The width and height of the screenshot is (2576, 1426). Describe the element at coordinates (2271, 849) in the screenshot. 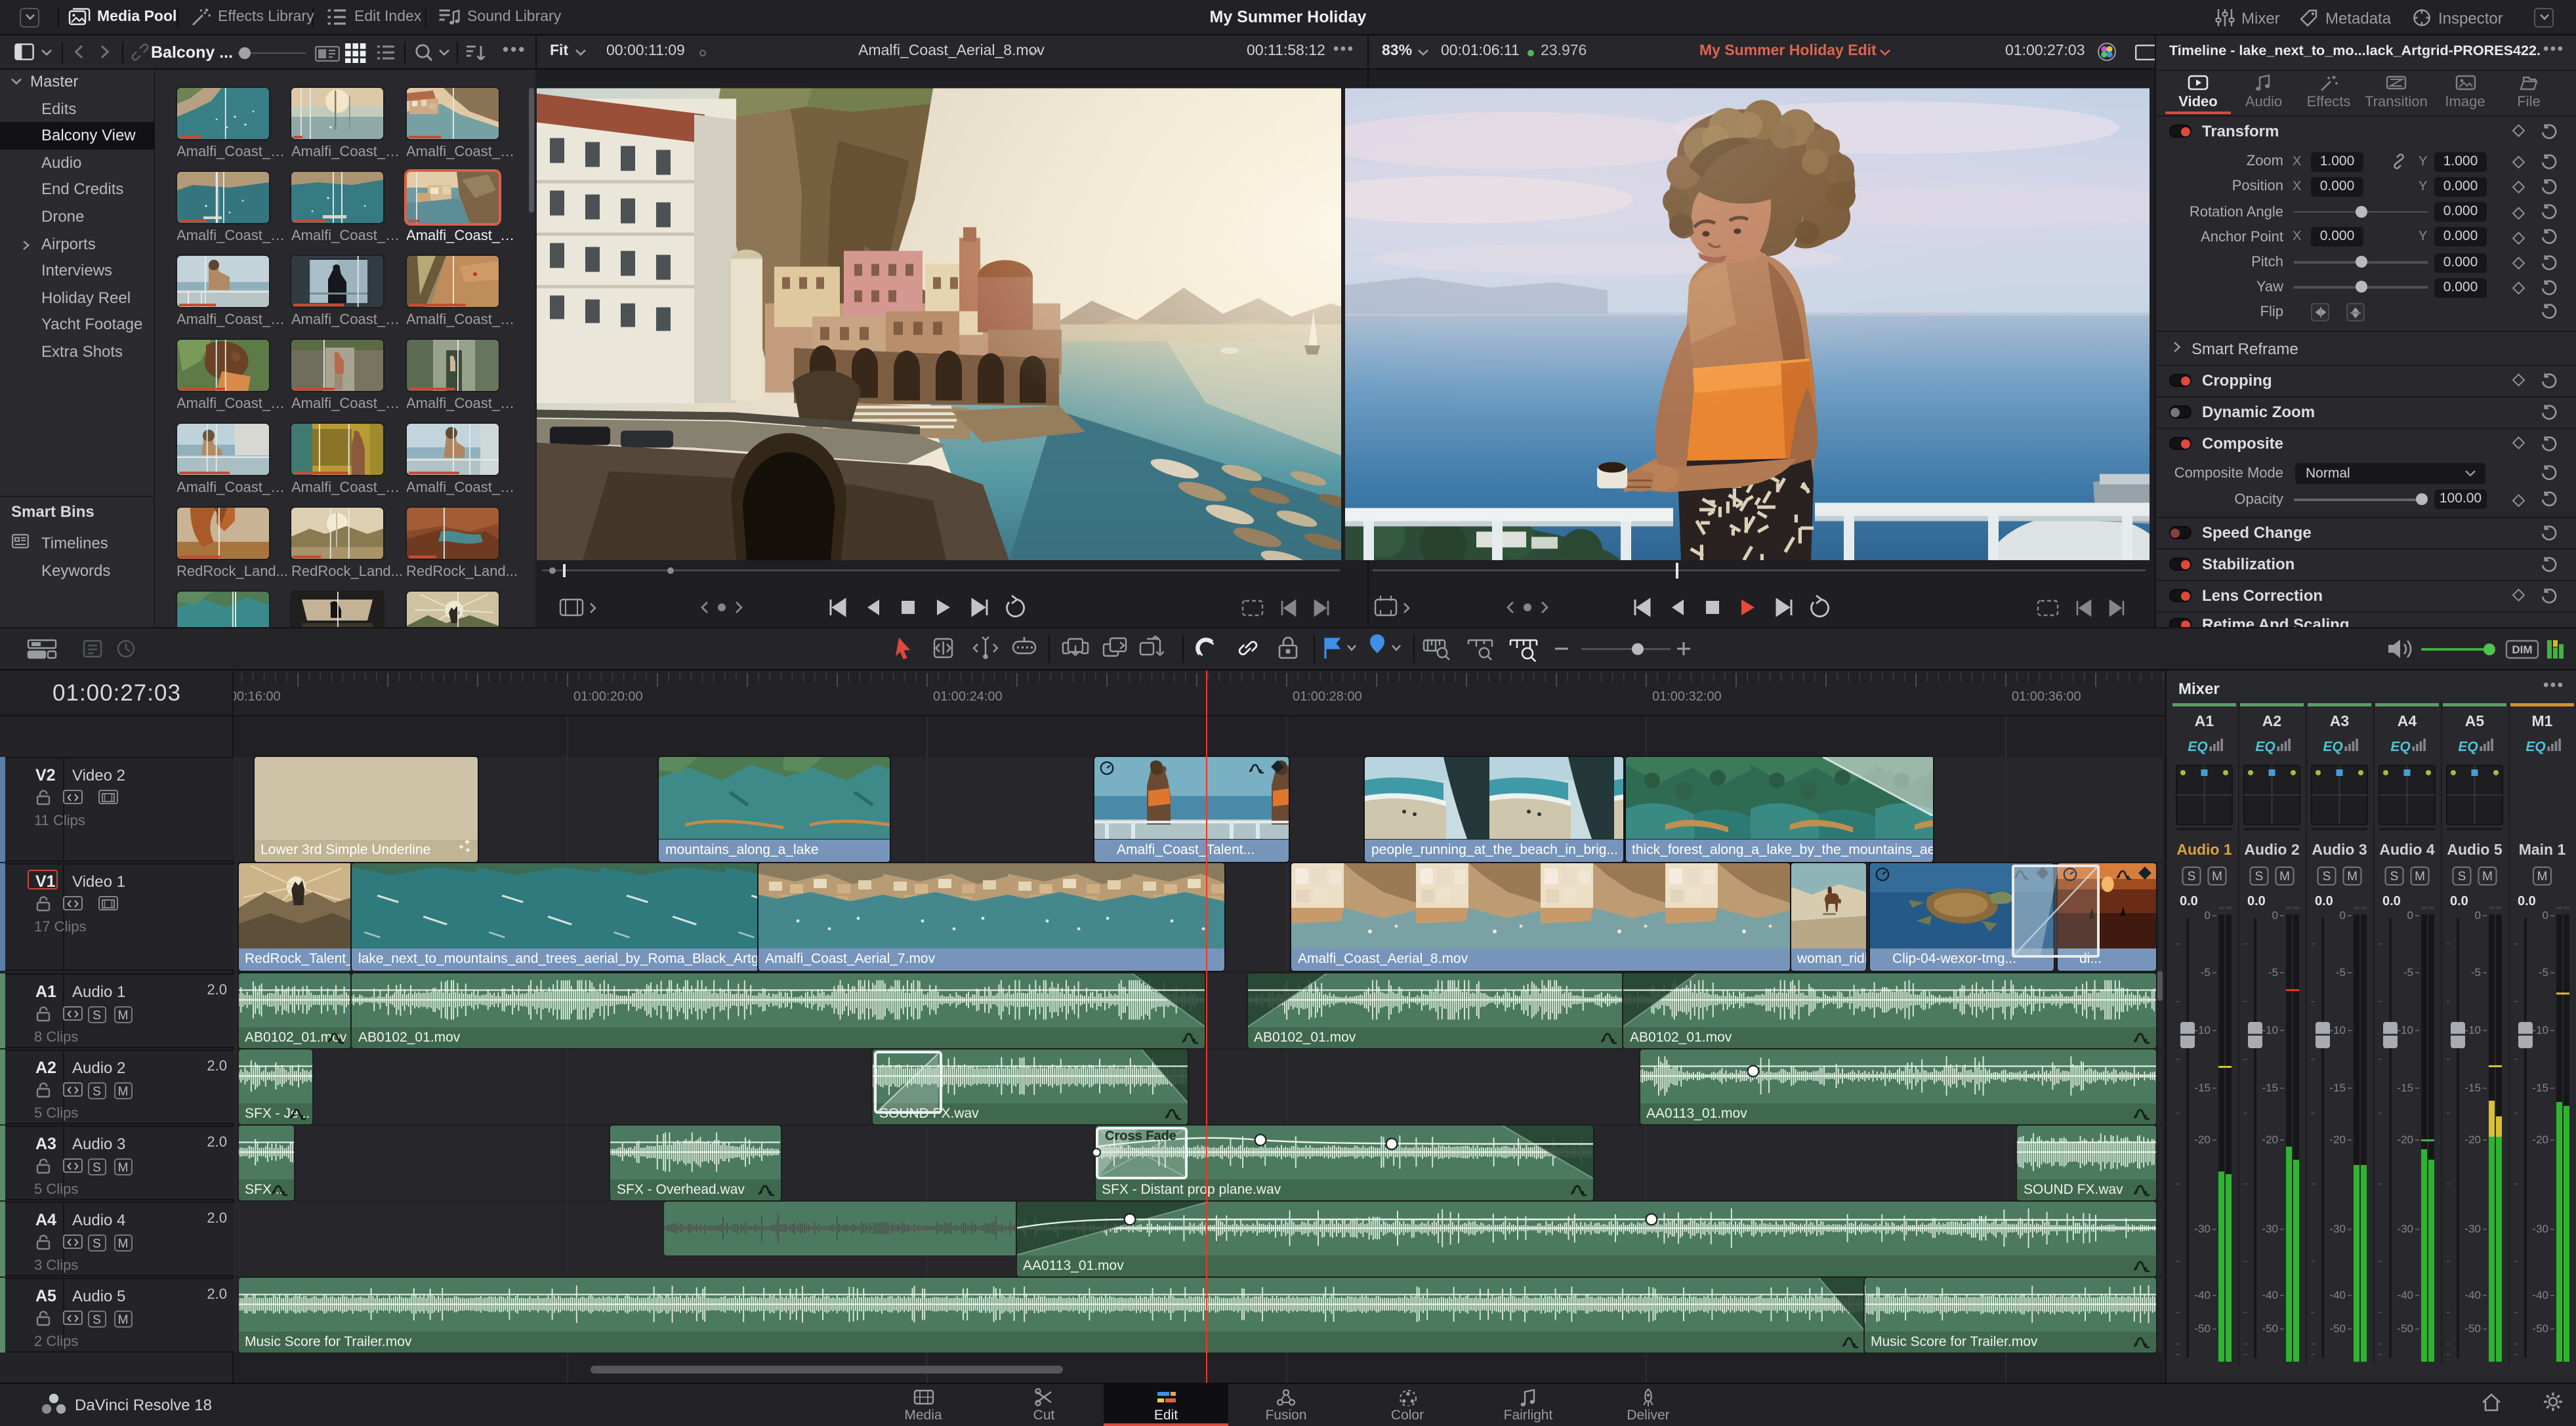

I see `svg-text: Audio 2` at that location.